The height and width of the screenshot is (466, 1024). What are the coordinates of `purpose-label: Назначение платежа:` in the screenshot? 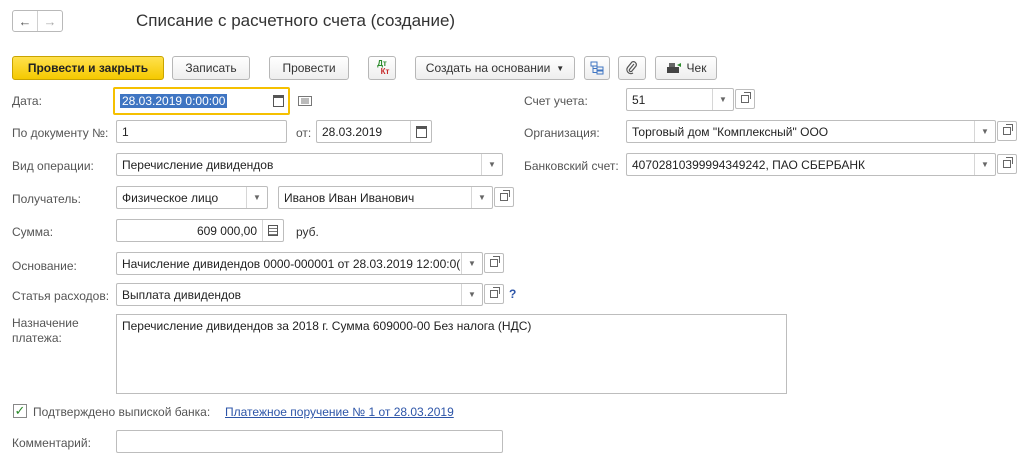 It's located at (45, 331).